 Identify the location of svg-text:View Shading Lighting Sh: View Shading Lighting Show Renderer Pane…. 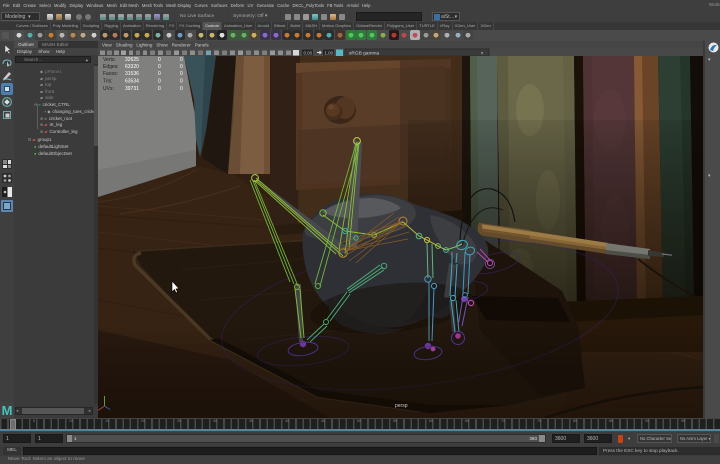
(155, 45).